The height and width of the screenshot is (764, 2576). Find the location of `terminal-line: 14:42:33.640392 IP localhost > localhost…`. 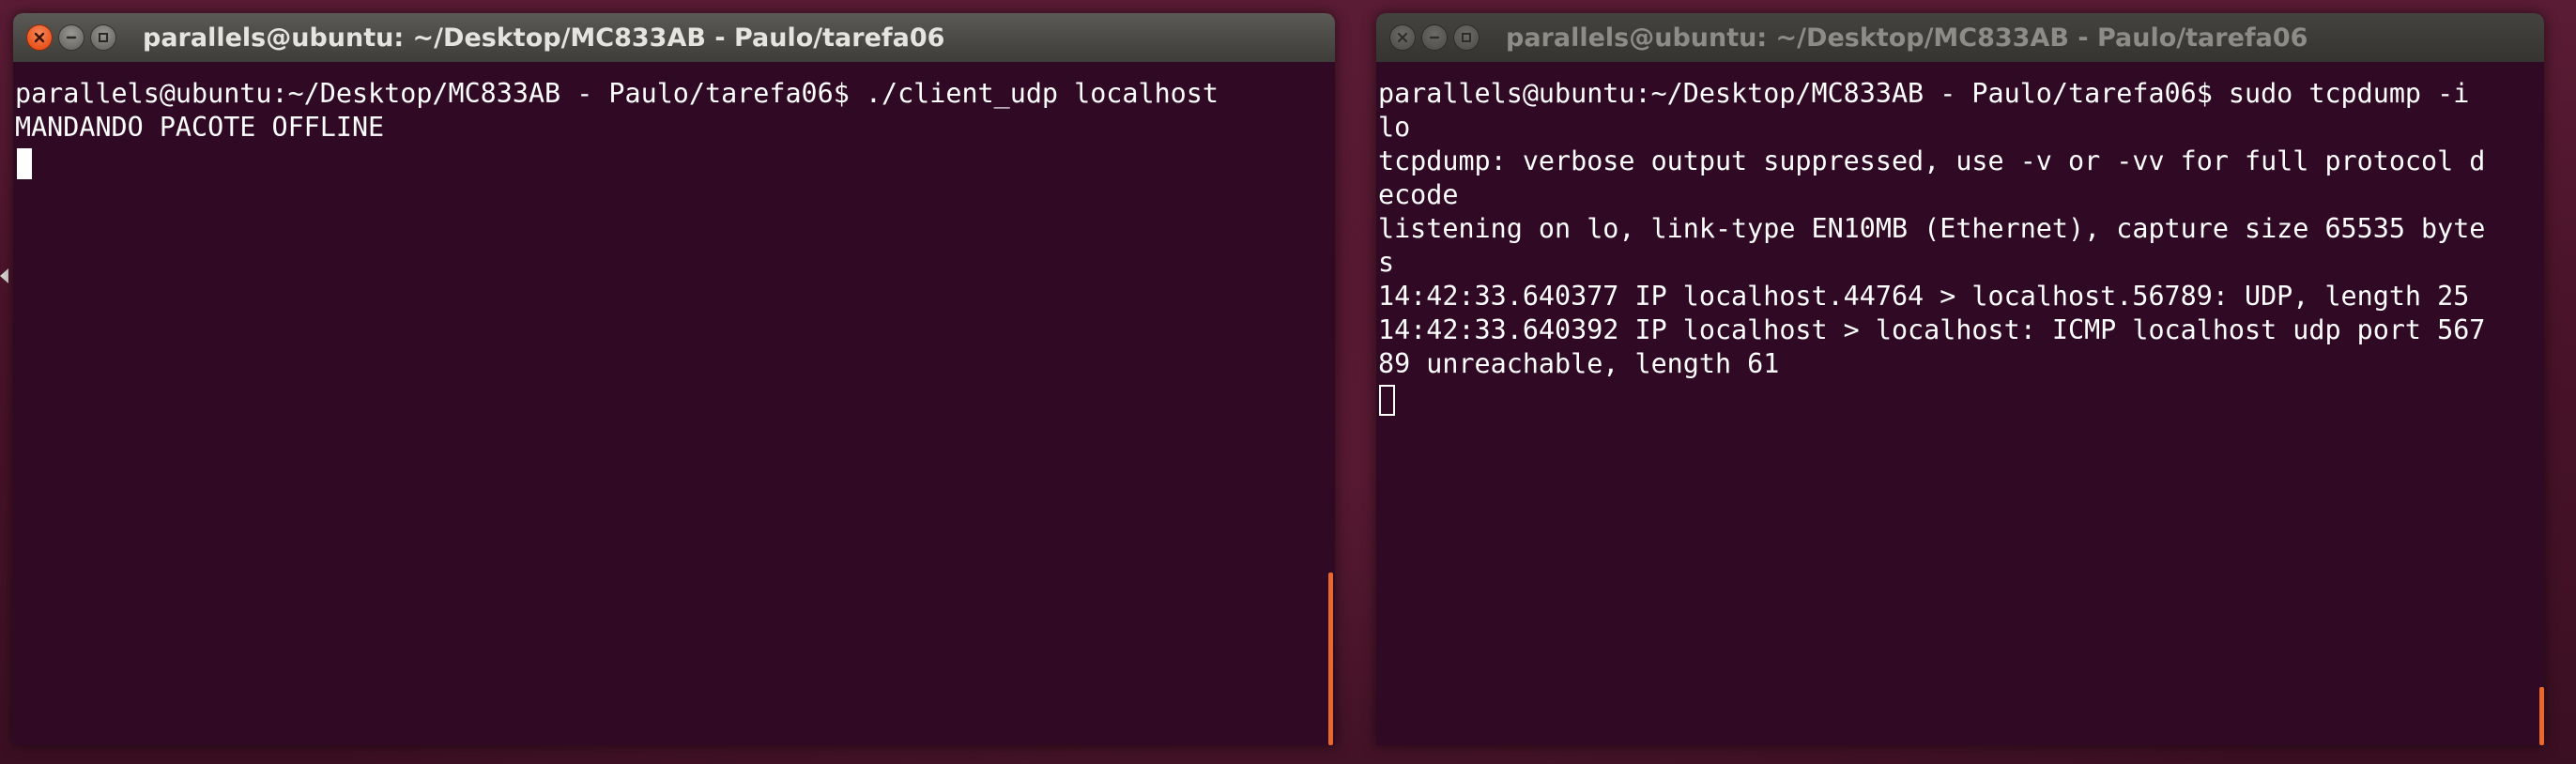

terminal-line: 14:42:33.640392 IP localhost > localhost… is located at coordinates (1932, 329).